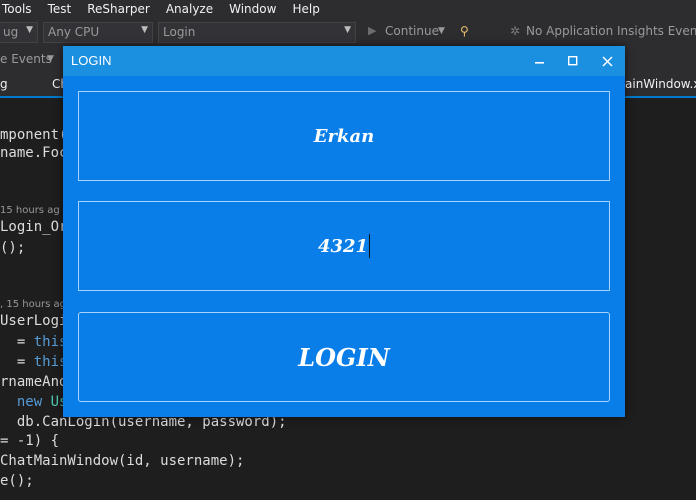 This screenshot has width=696, height=500. What do you see at coordinates (34, 321) in the screenshot?
I see `code-line: UserLogi` at bounding box center [34, 321].